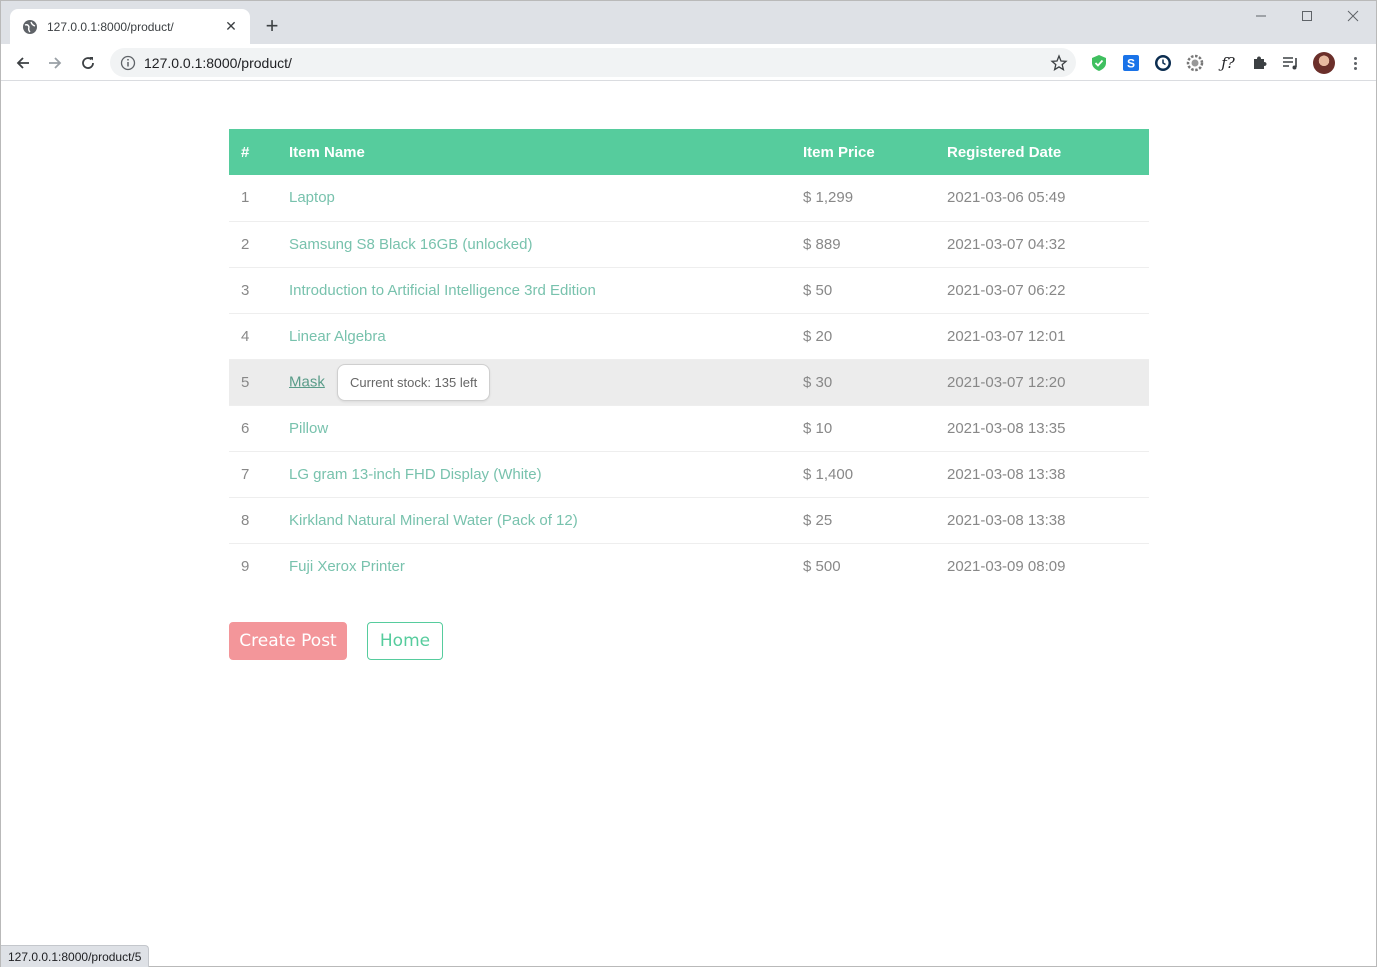  Describe the element at coordinates (218, 63) in the screenshot. I see `url-text: 127.0.0.1:8000/product/` at that location.